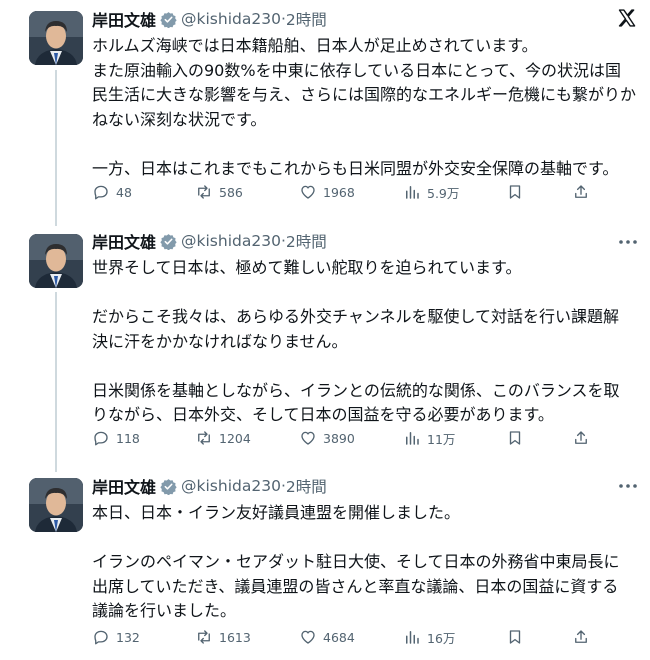 The width and height of the screenshot is (650, 660). I want to click on repost-button: 586, so click(219, 192).